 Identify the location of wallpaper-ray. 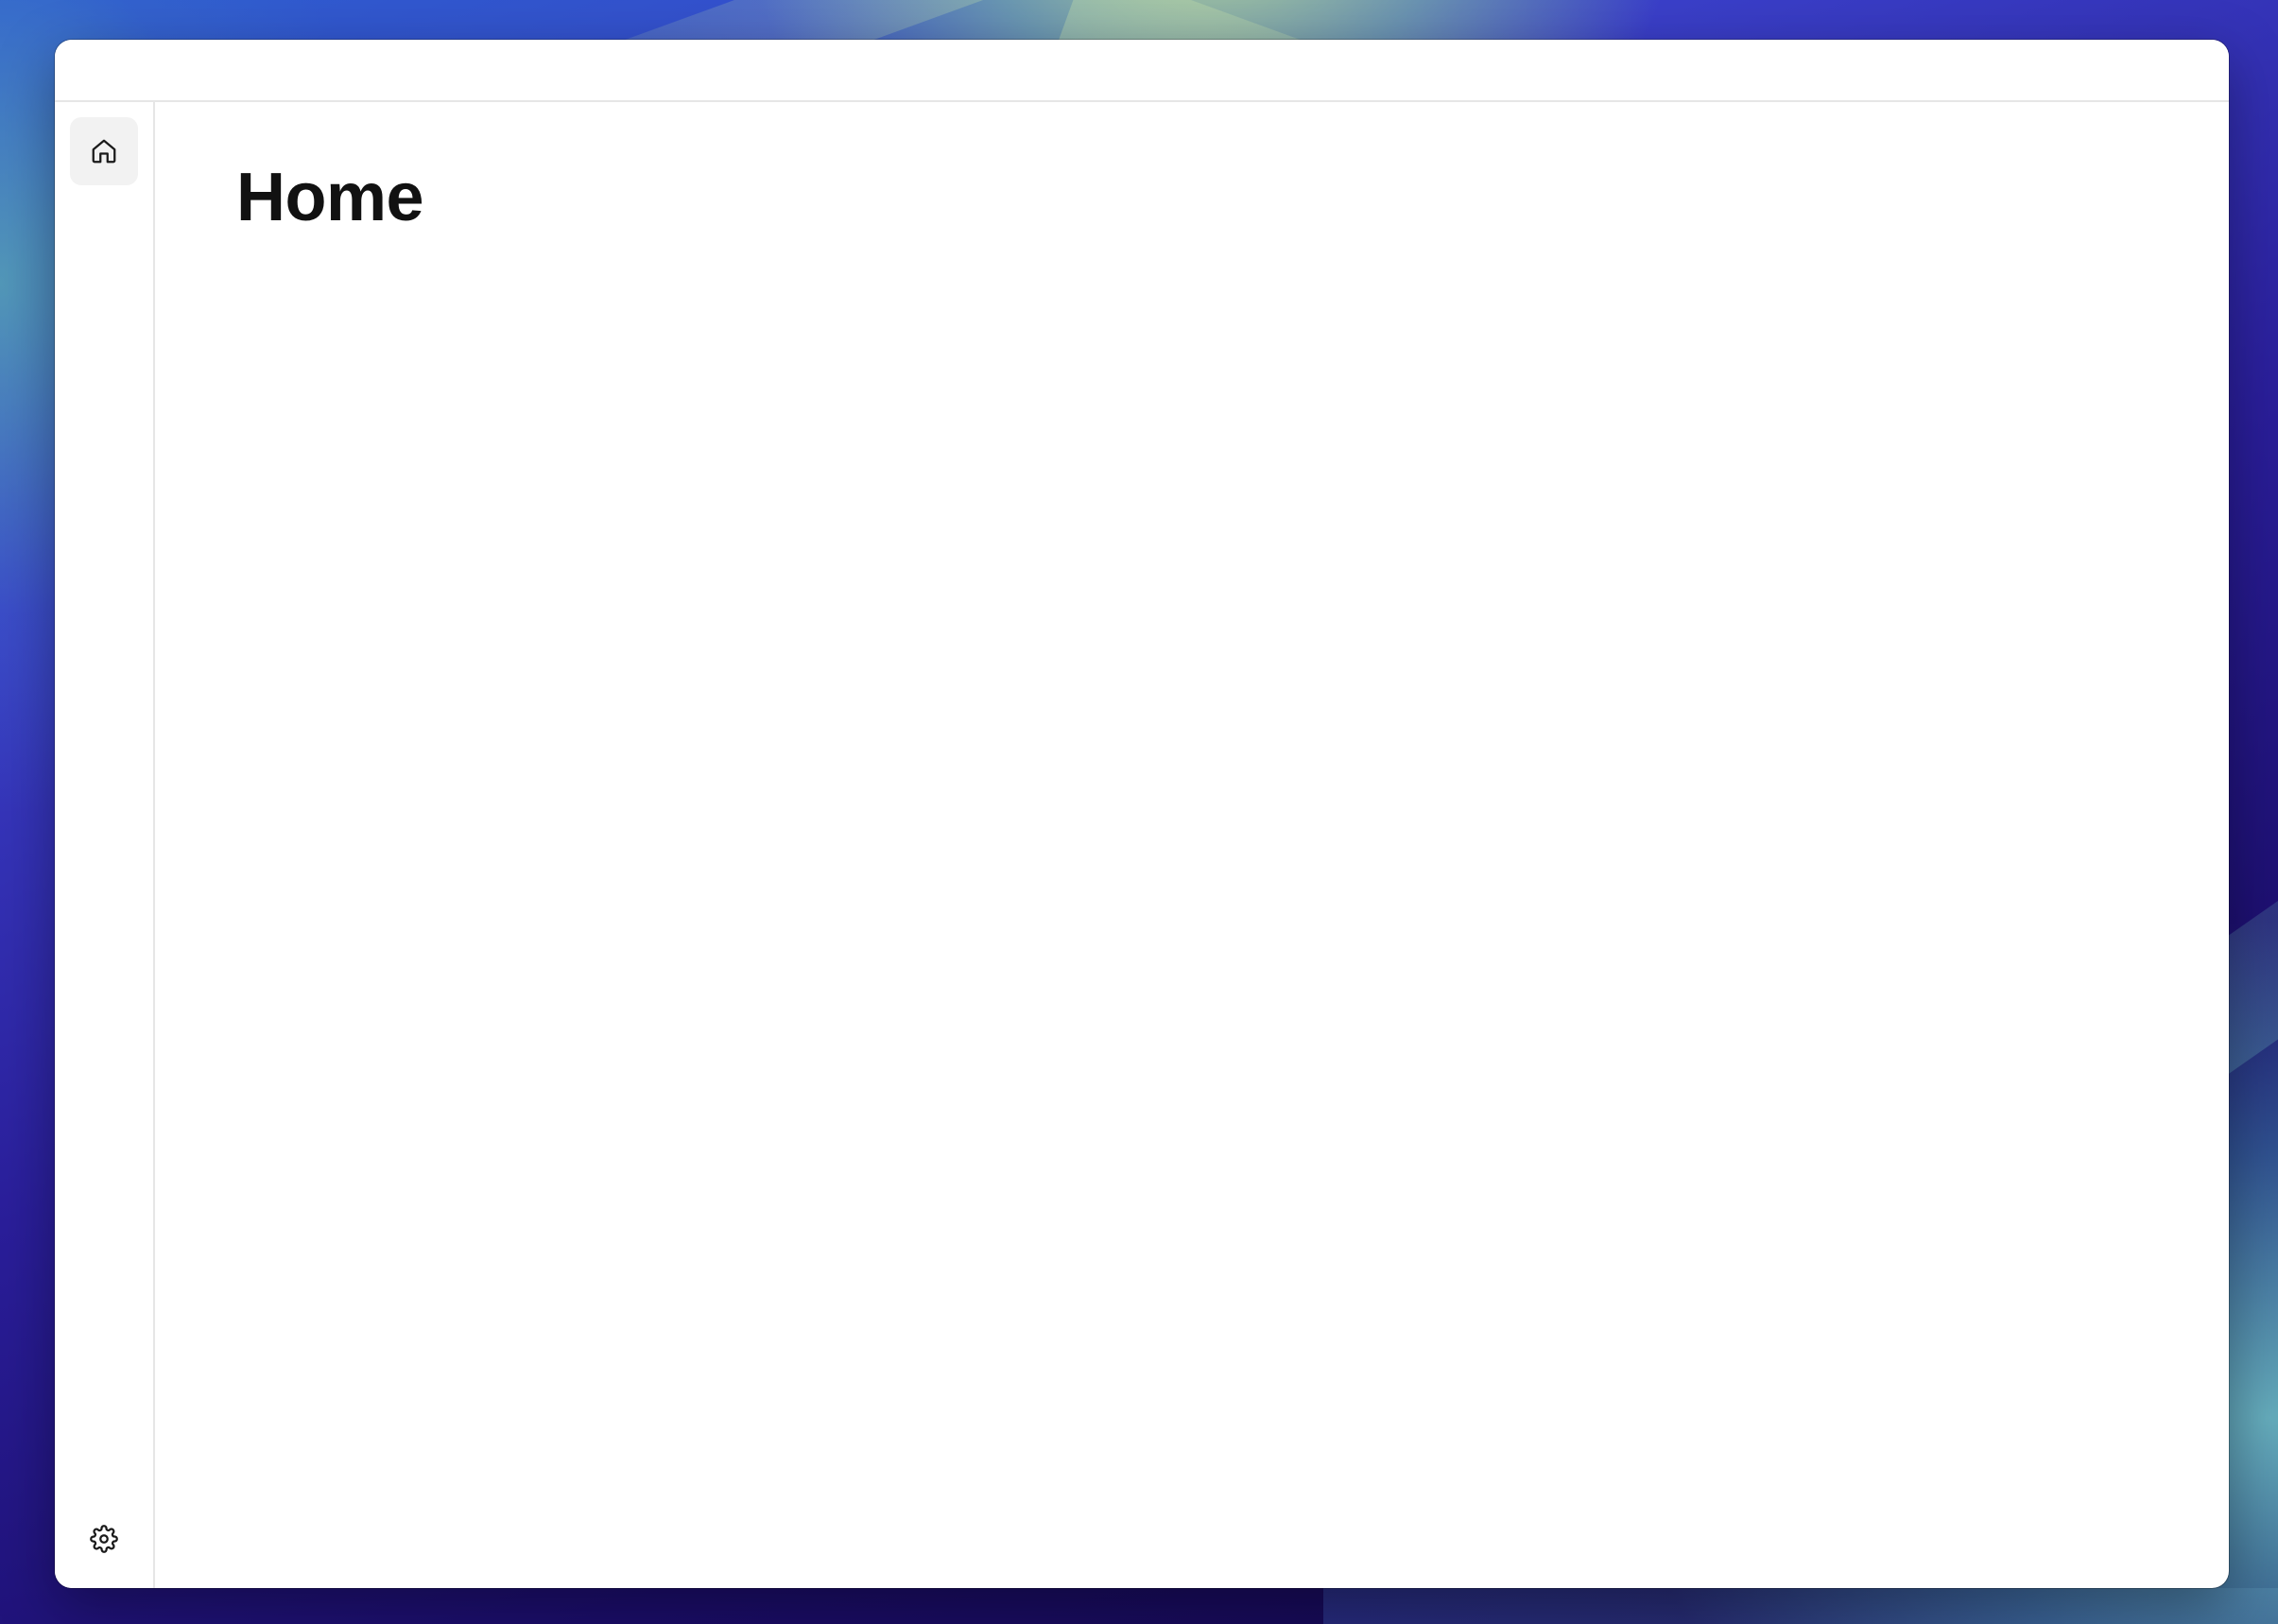
(1800, 1606).